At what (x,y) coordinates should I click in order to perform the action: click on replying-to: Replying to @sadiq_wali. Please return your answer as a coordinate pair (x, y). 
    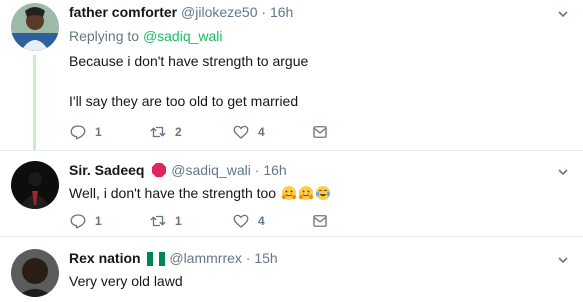
    Looking at the image, I should click on (146, 36).